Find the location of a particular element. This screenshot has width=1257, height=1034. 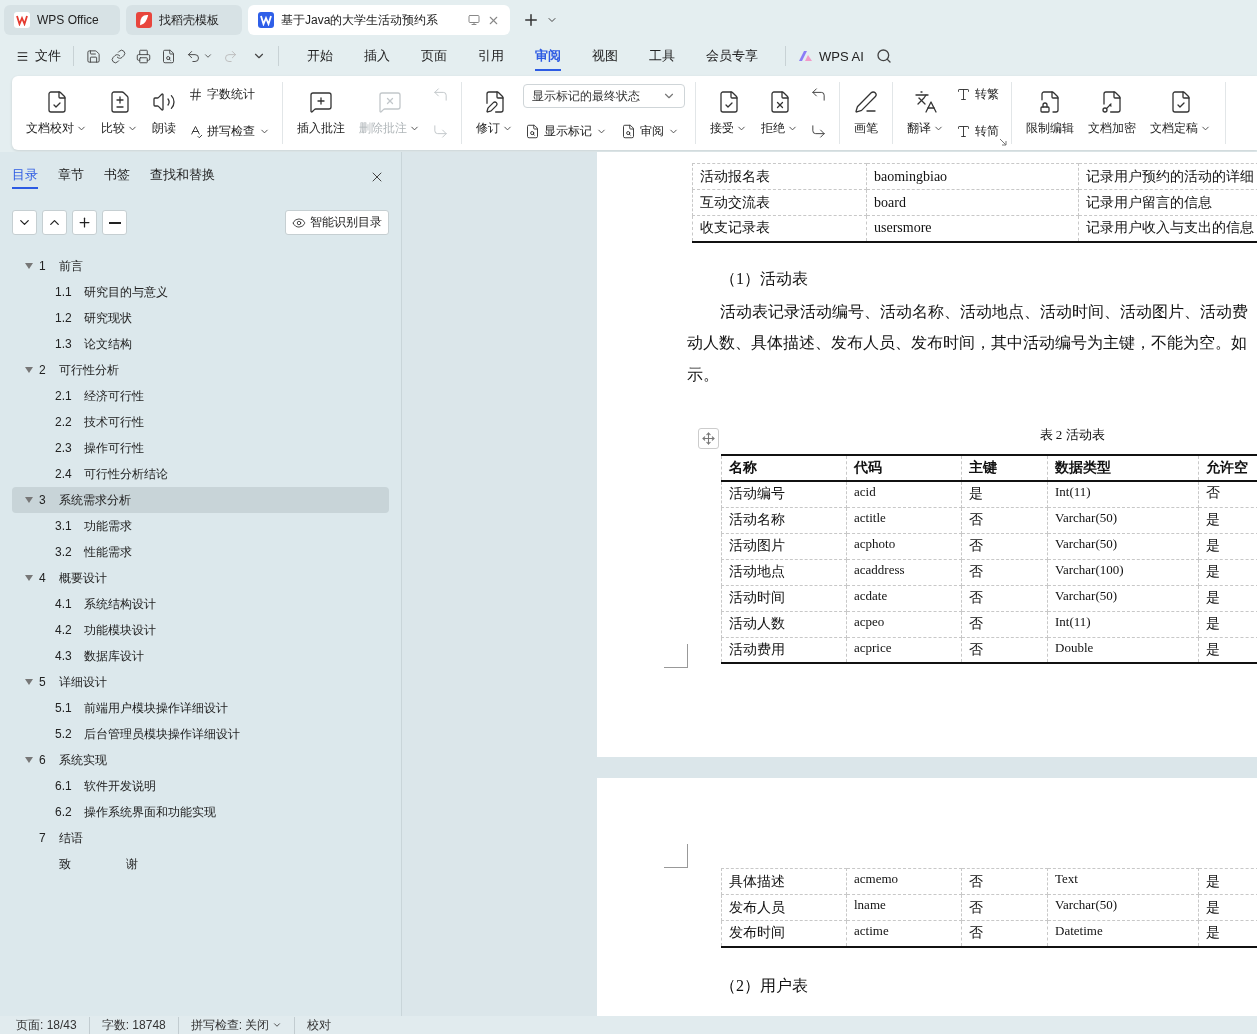

toc-item: 3 系统需求分析 is located at coordinates (200, 500).